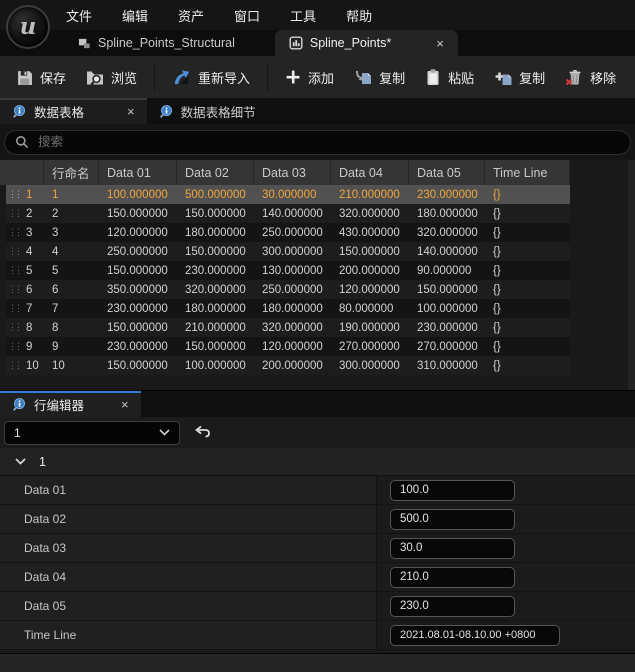 Image resolution: width=635 pixels, height=672 pixels. Describe the element at coordinates (29, 346) in the screenshot. I see `row-index: 9` at that location.